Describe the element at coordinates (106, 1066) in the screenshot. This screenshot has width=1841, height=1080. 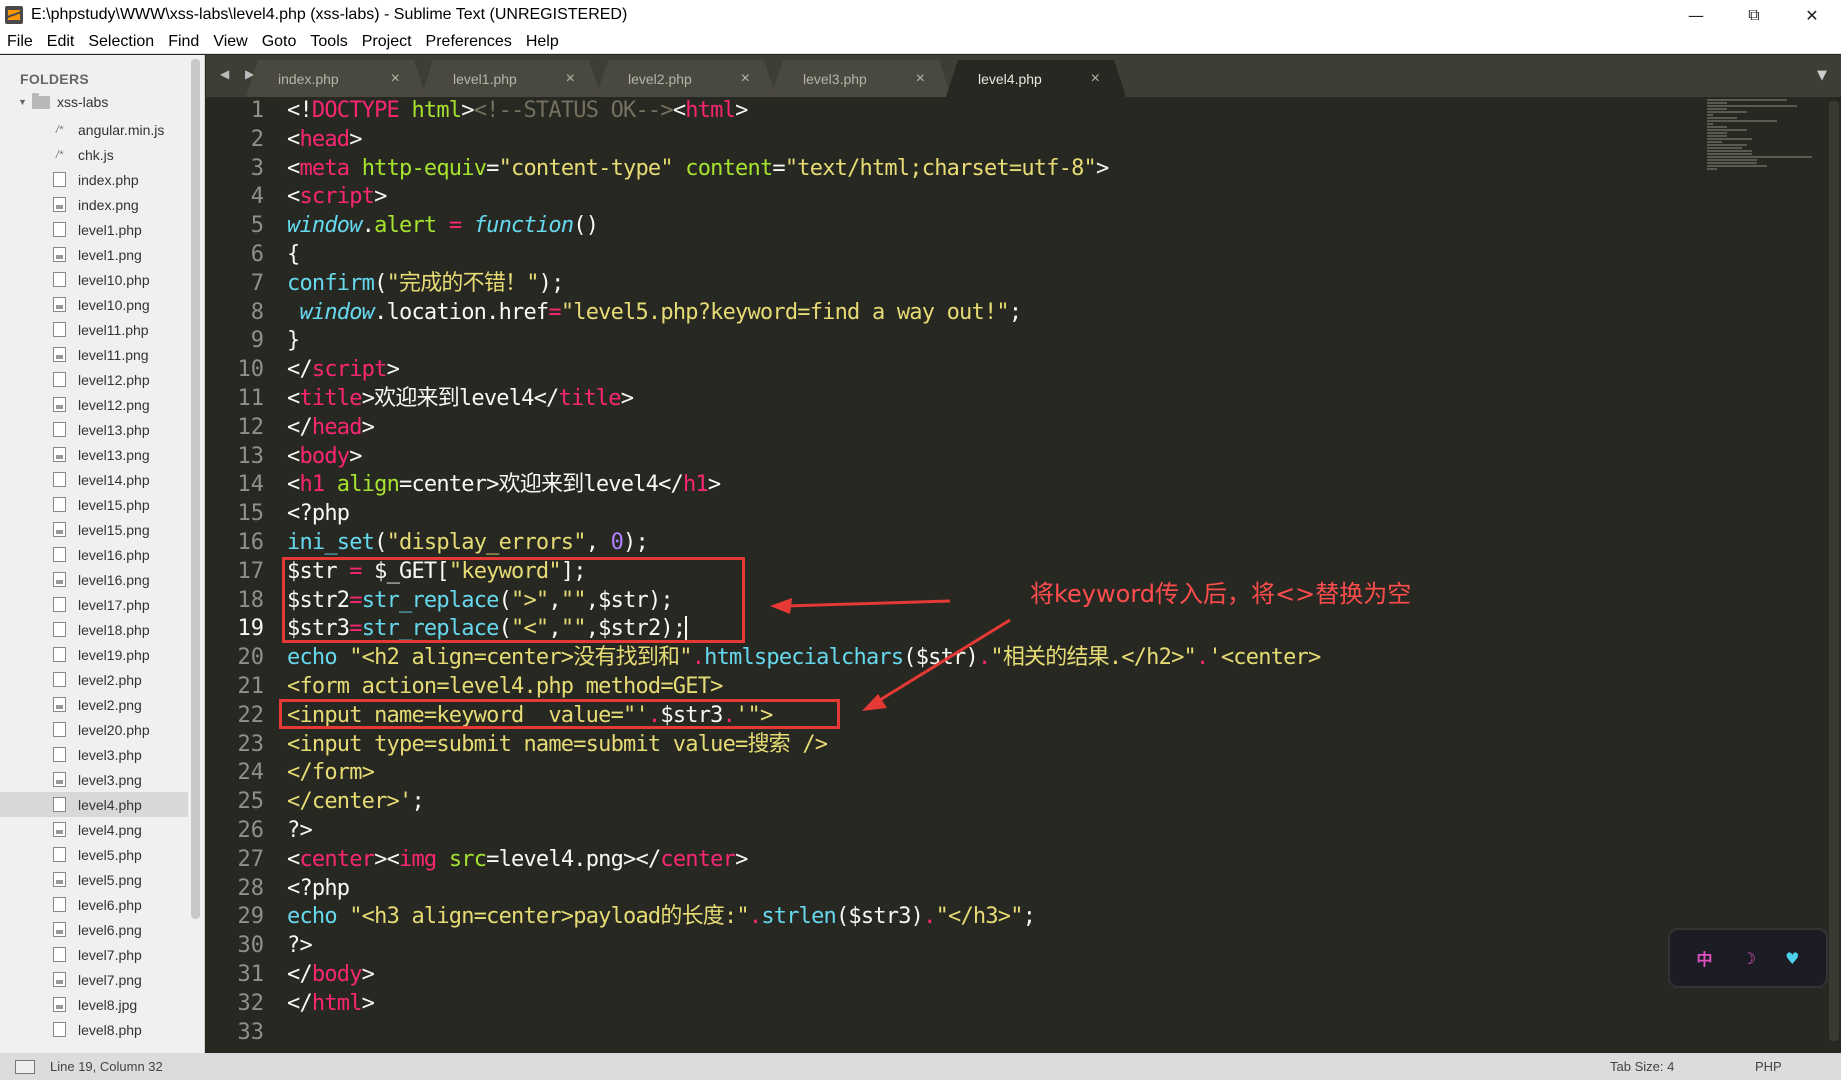
I see `cursor-position: Line 19, Column 32` at that location.